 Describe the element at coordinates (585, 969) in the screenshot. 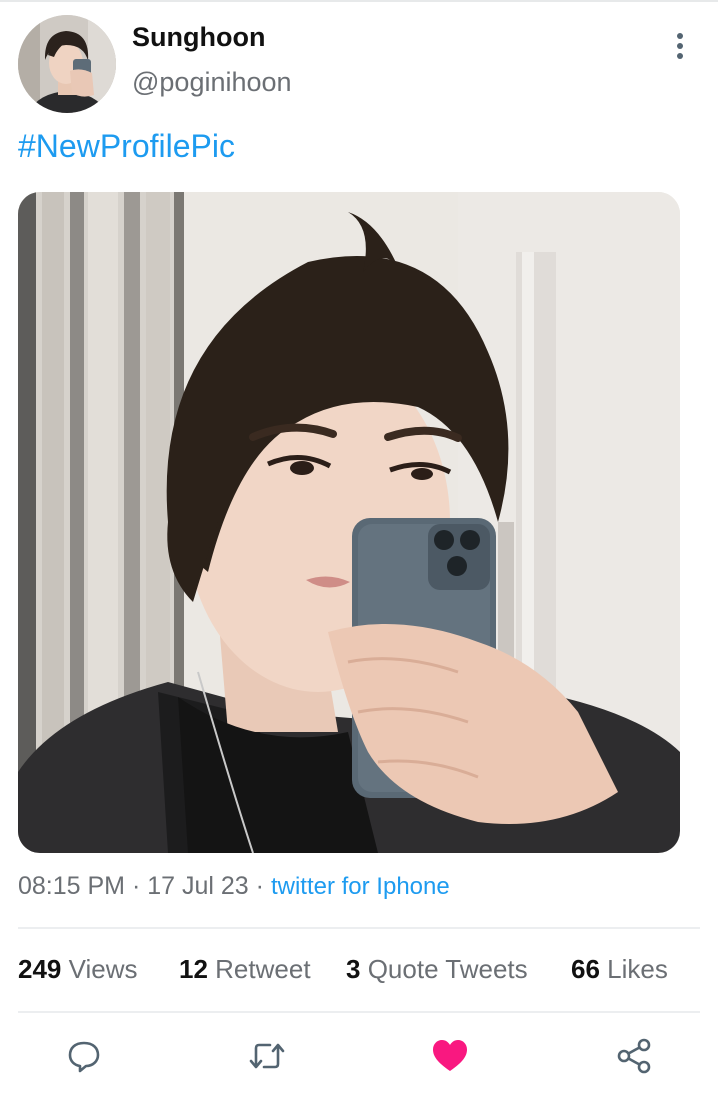

I see `likes-count: 66` at that location.